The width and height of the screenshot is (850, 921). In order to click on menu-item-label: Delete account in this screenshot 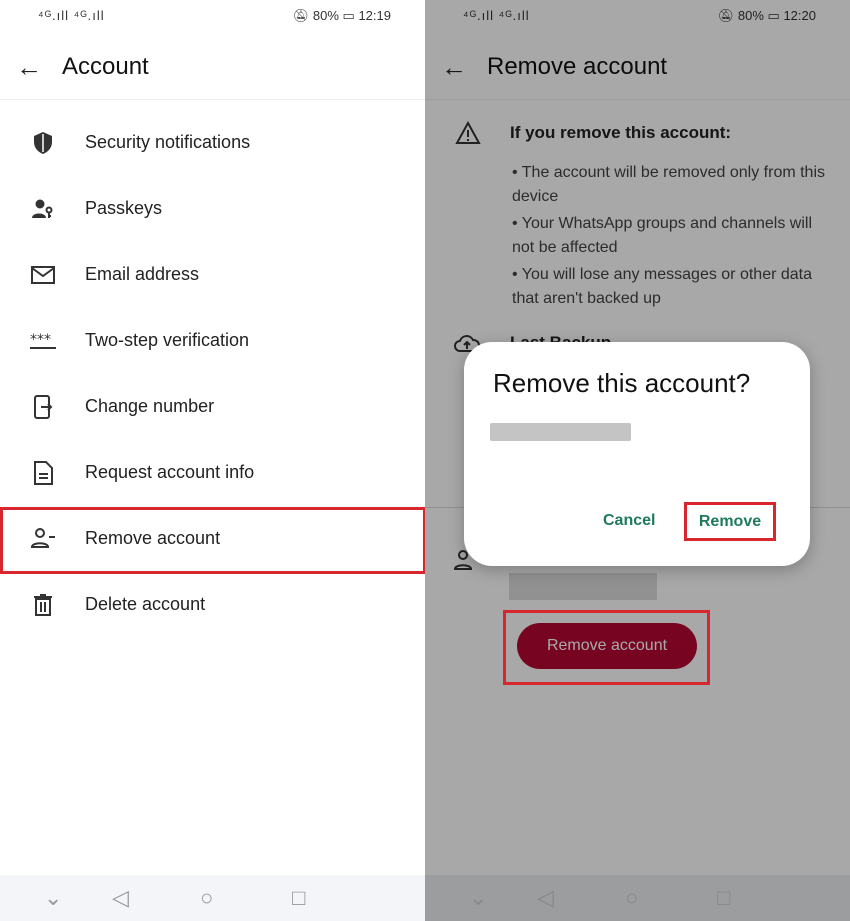, I will do `click(145, 604)`.